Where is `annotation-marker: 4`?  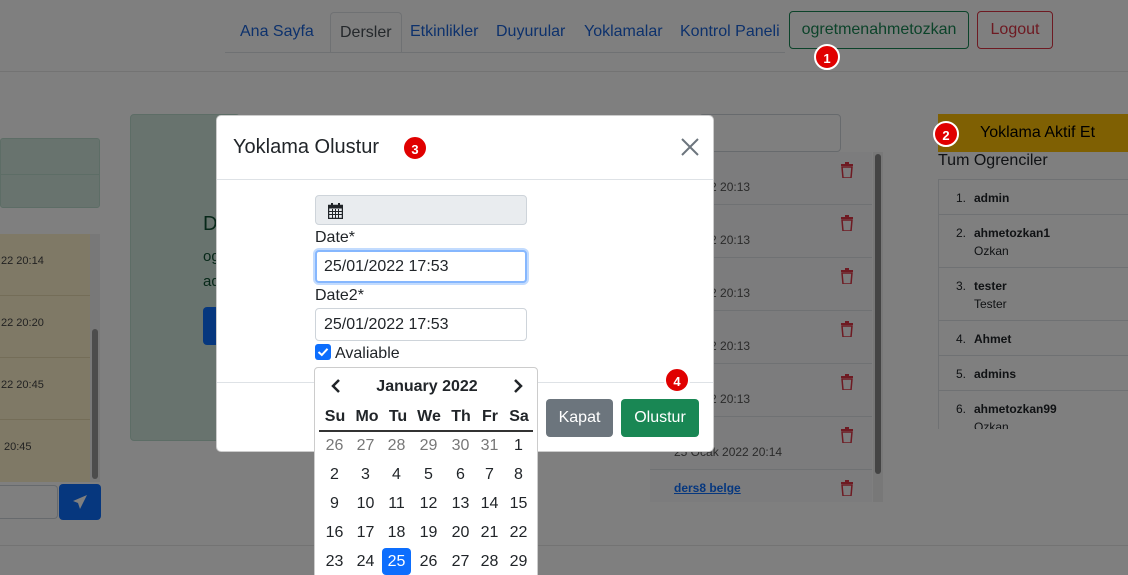 annotation-marker: 4 is located at coordinates (677, 380).